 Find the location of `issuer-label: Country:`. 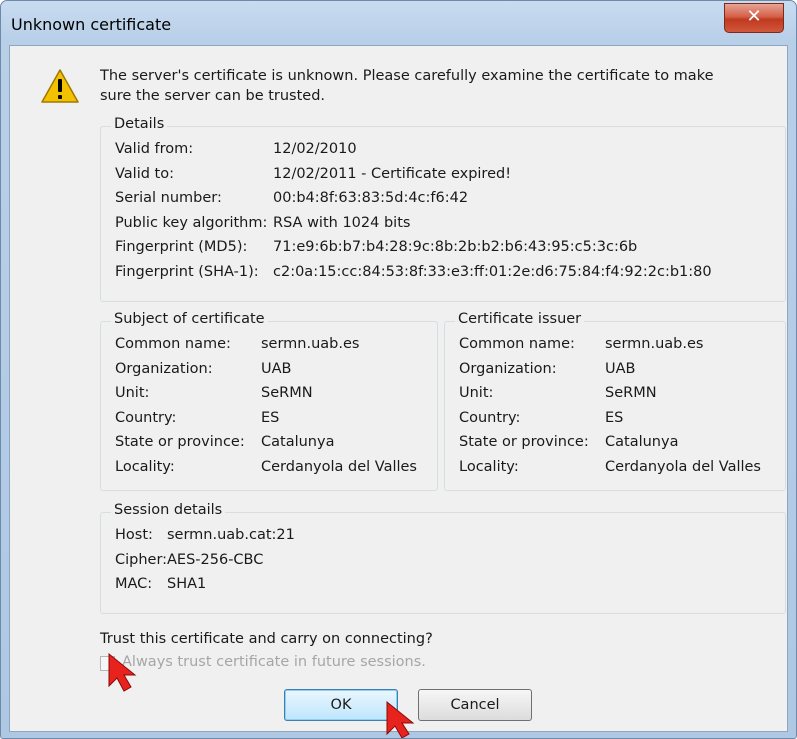

issuer-label: Country: is located at coordinates (490, 417).